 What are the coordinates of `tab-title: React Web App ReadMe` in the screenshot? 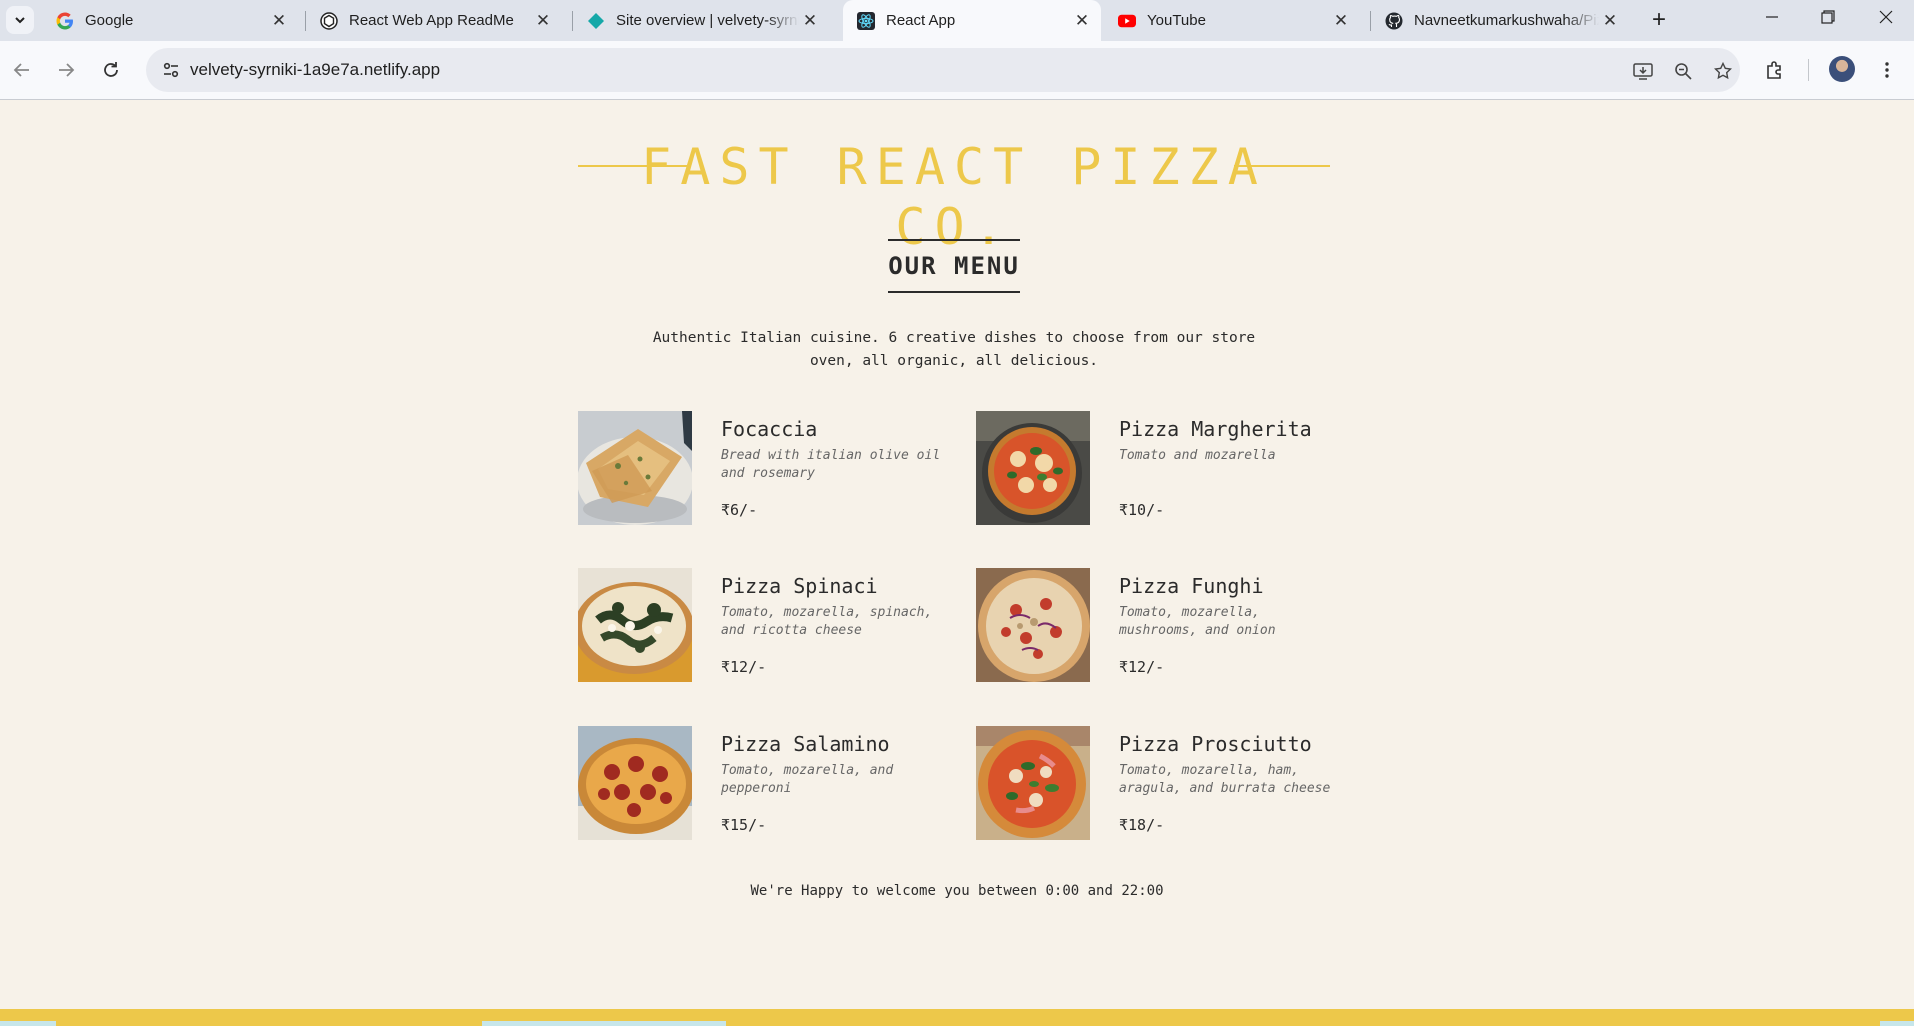 It's located at (431, 20).